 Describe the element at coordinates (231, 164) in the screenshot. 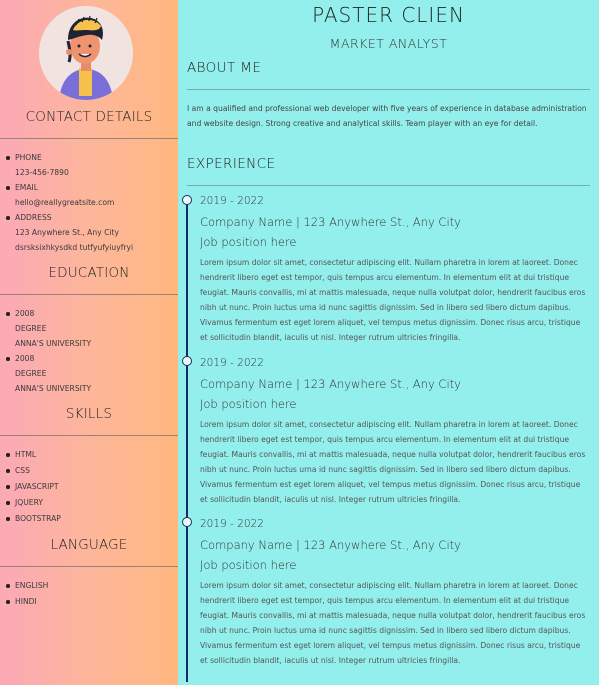

I see `experience-heading: EXPERIENCE` at that location.